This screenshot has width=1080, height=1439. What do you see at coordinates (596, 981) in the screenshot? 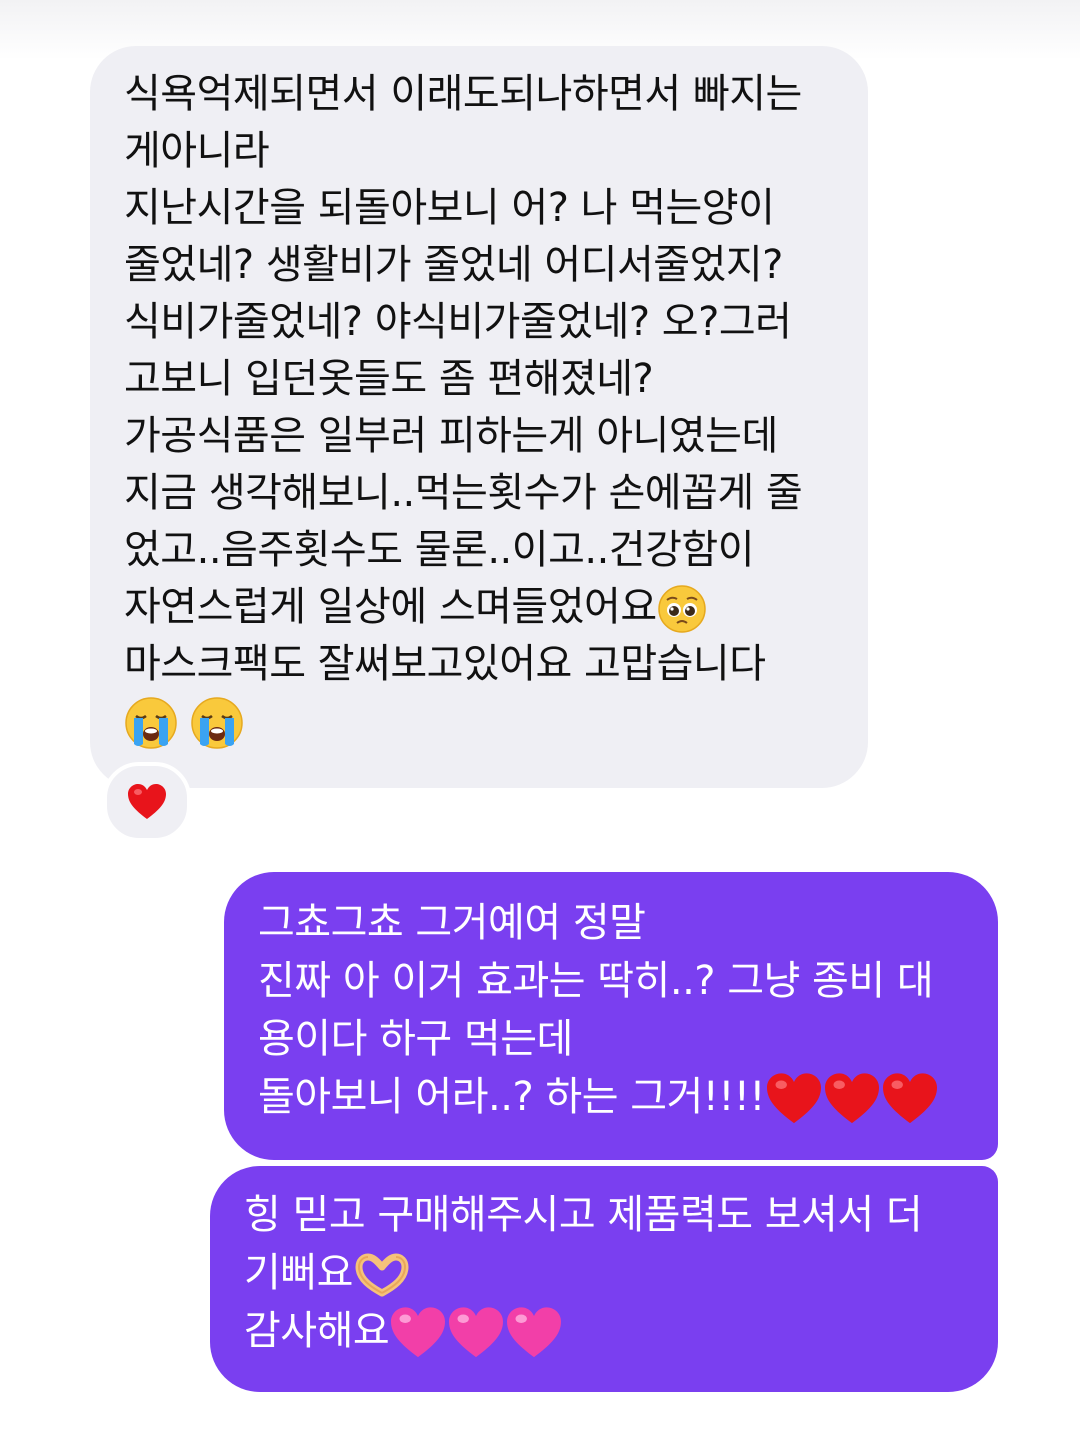
I see `message-line: 진짜 아 이거 효과는 딱히..? 그냥 종비 대` at bounding box center [596, 981].